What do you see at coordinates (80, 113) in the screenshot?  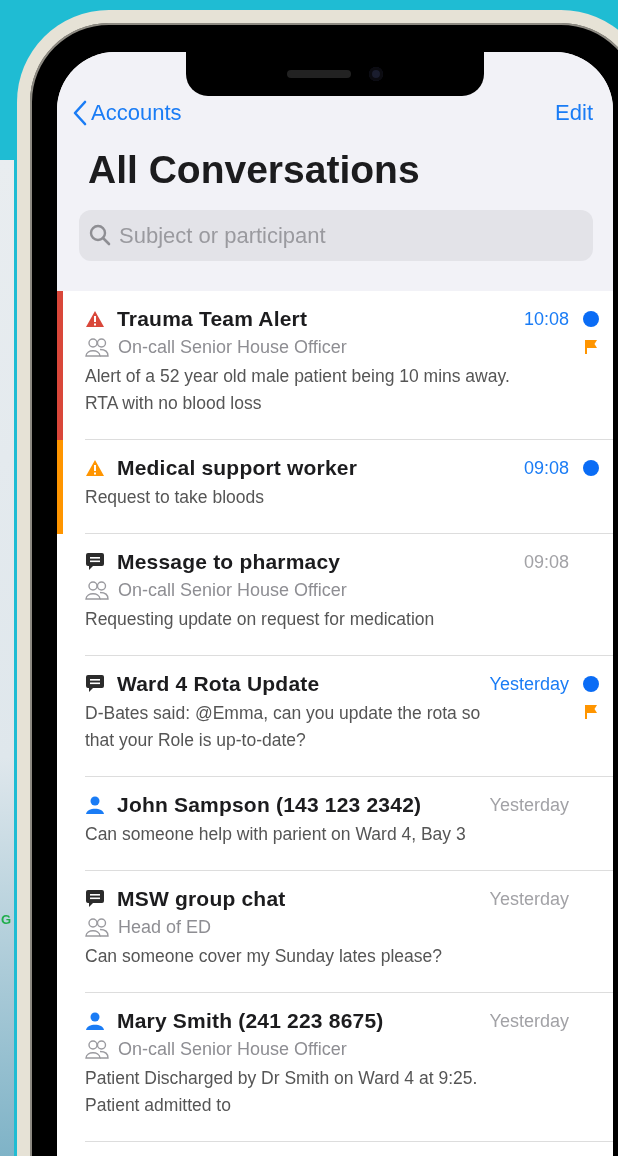 I see `chevron-left-icon` at bounding box center [80, 113].